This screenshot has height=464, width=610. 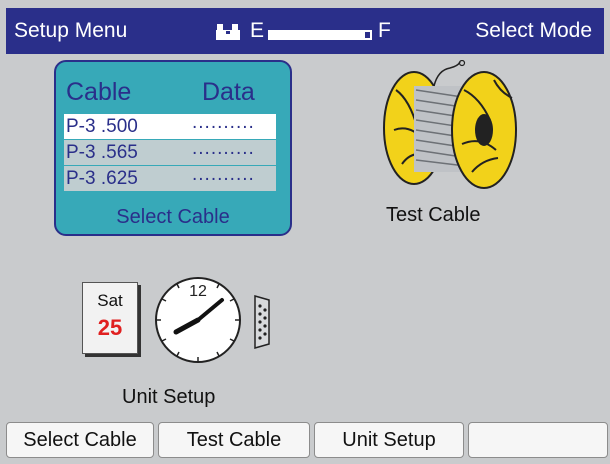 I want to click on unit-setup-label: Unit Setup, so click(x=169, y=397).